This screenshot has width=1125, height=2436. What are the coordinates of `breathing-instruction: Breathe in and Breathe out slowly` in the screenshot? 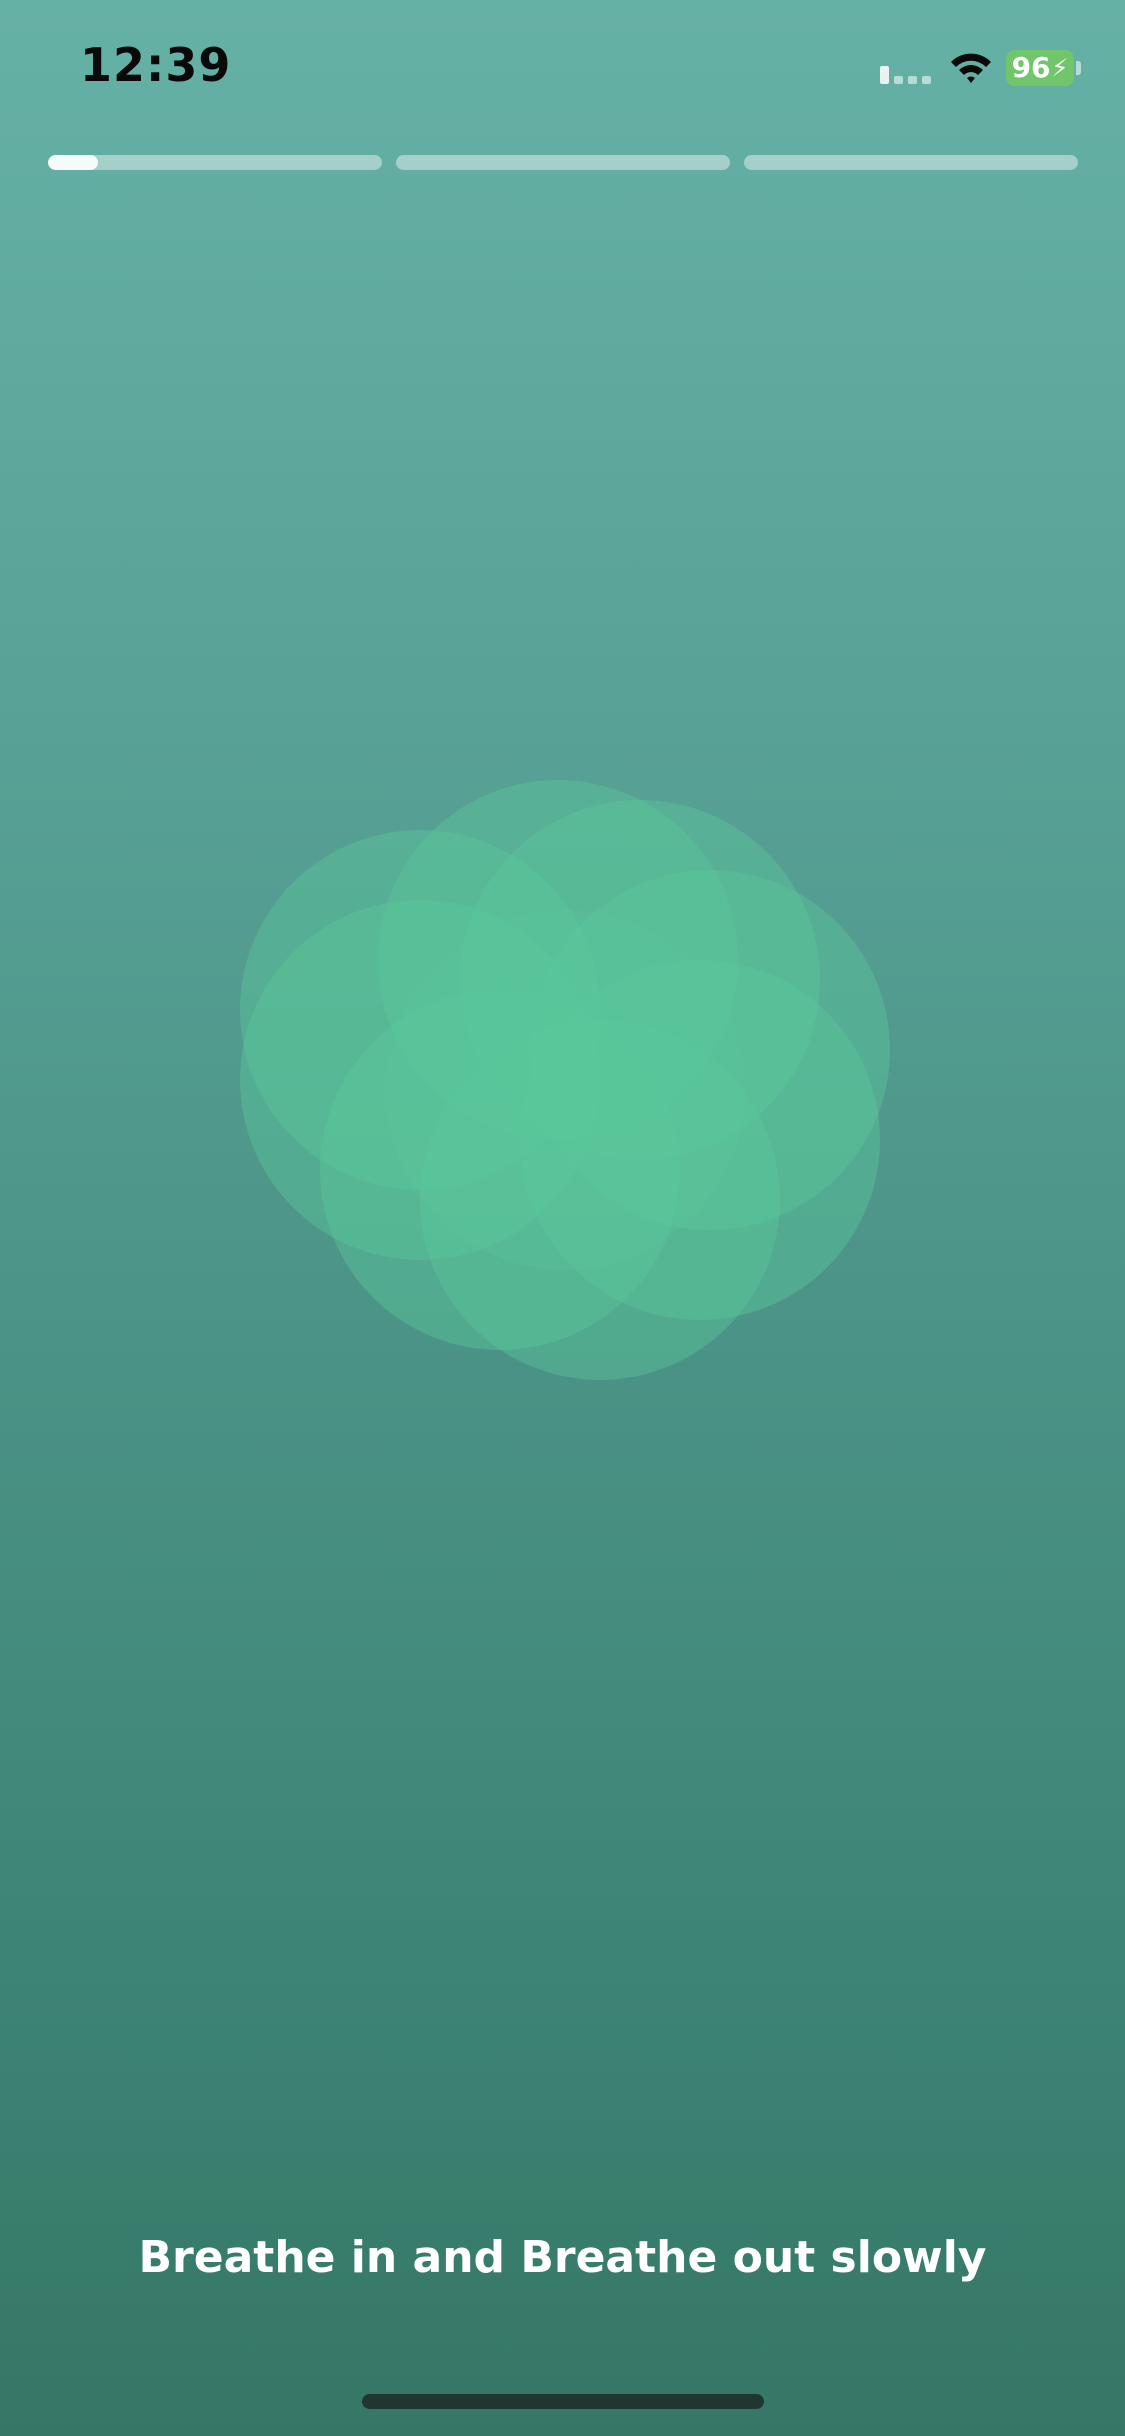 It's located at (562, 2257).